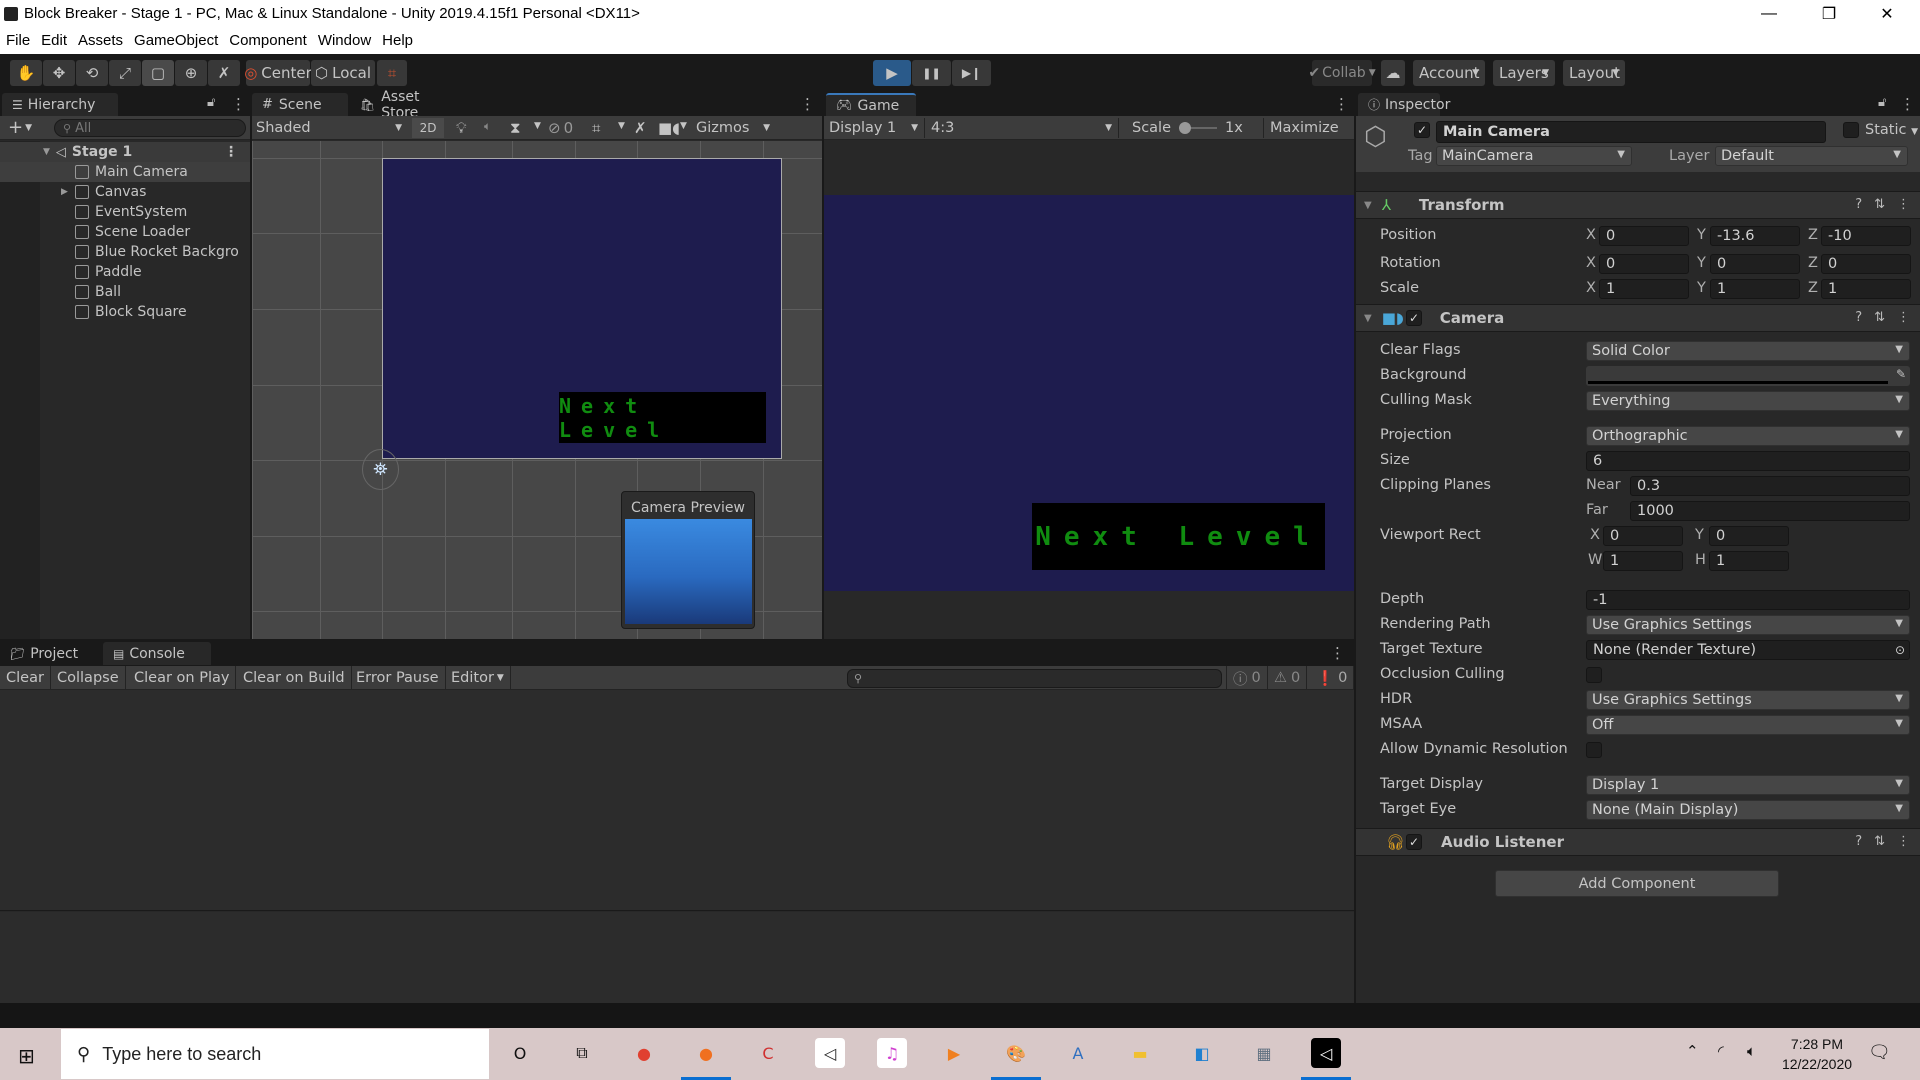 This screenshot has height=1080, width=1920. I want to click on taskbar-app-media-player: ▶, so click(954, 1053).